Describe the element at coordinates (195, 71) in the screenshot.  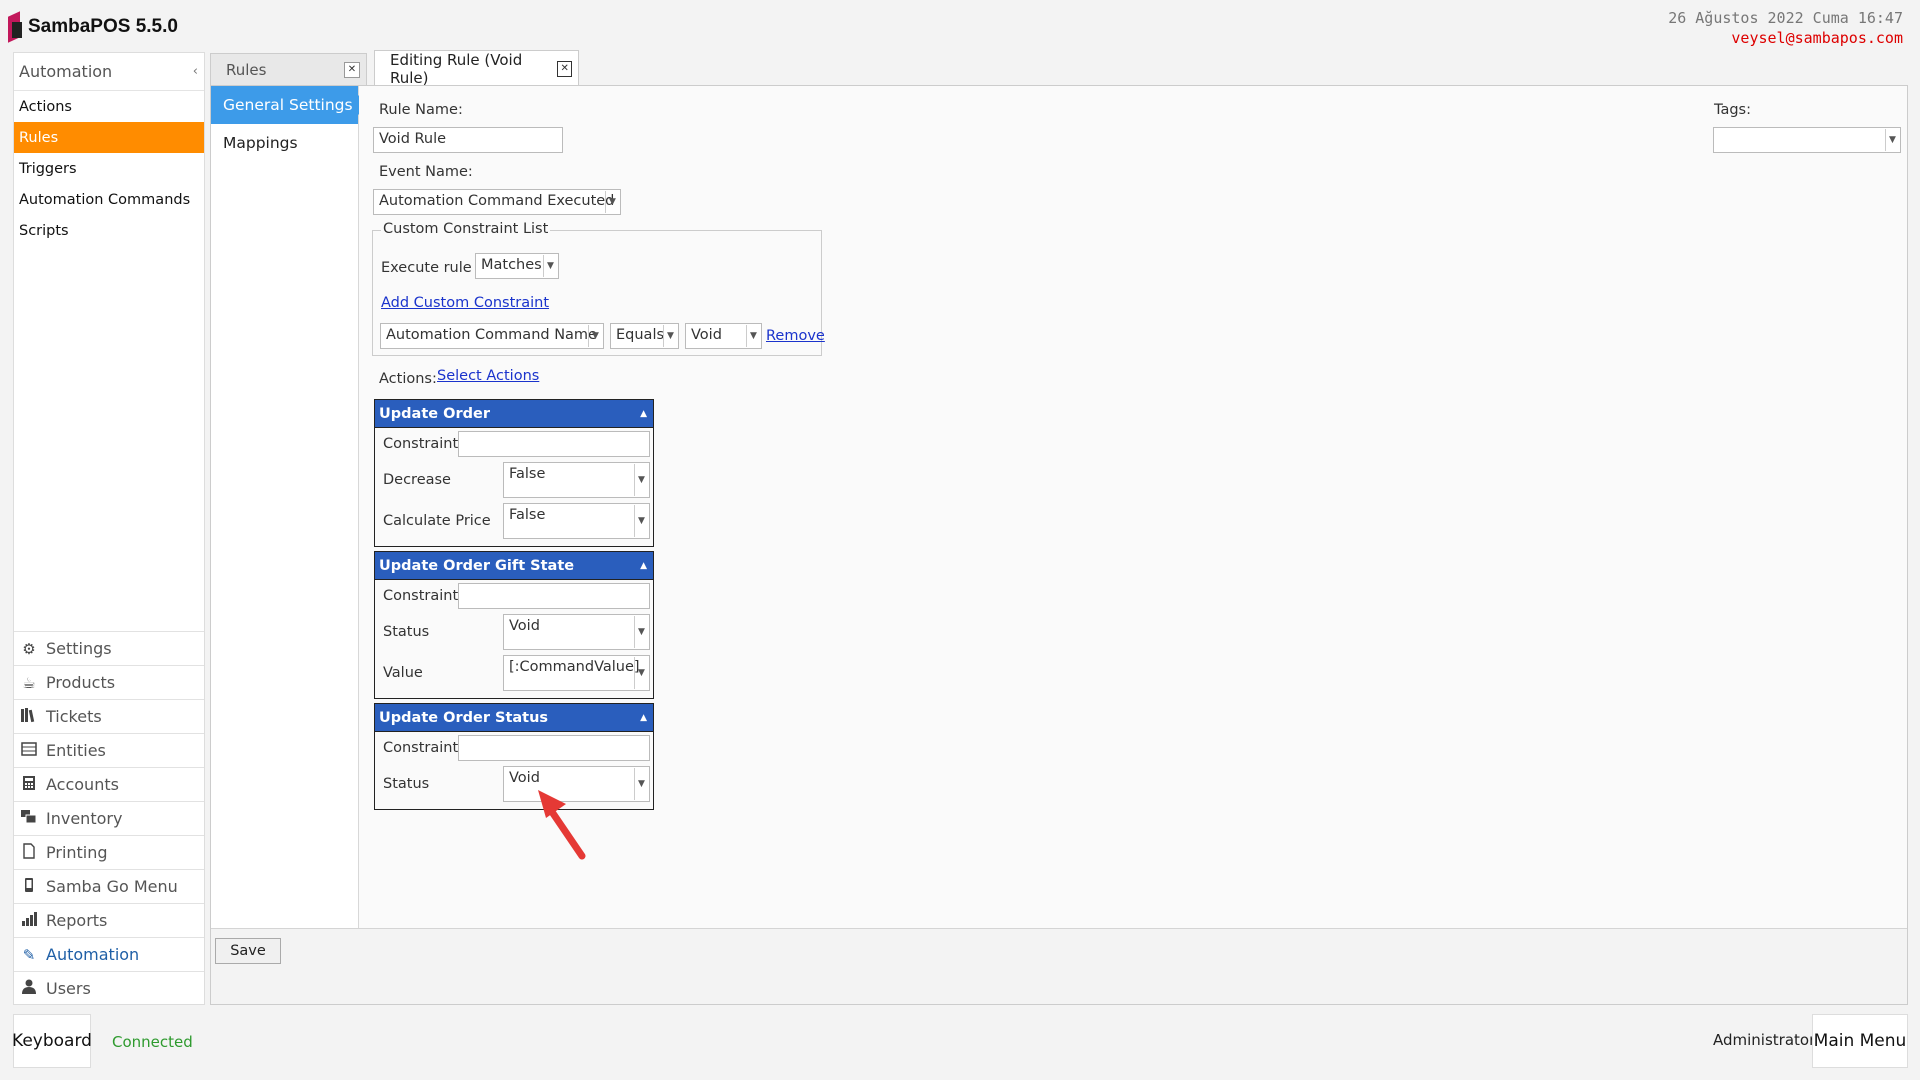
I see `chevron-left-icon: ‹` at that location.